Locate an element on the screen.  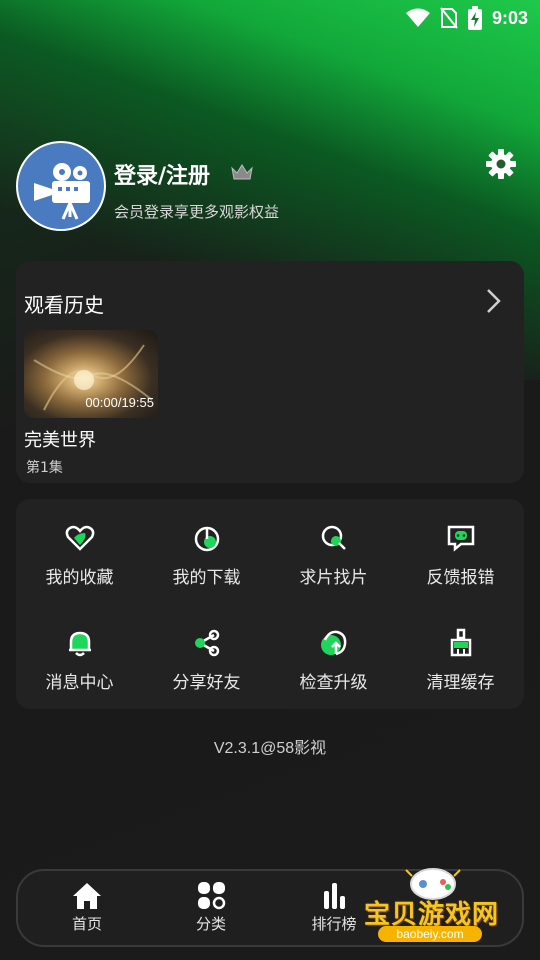
check-update-button: 检查升级 is located at coordinates (333, 649).